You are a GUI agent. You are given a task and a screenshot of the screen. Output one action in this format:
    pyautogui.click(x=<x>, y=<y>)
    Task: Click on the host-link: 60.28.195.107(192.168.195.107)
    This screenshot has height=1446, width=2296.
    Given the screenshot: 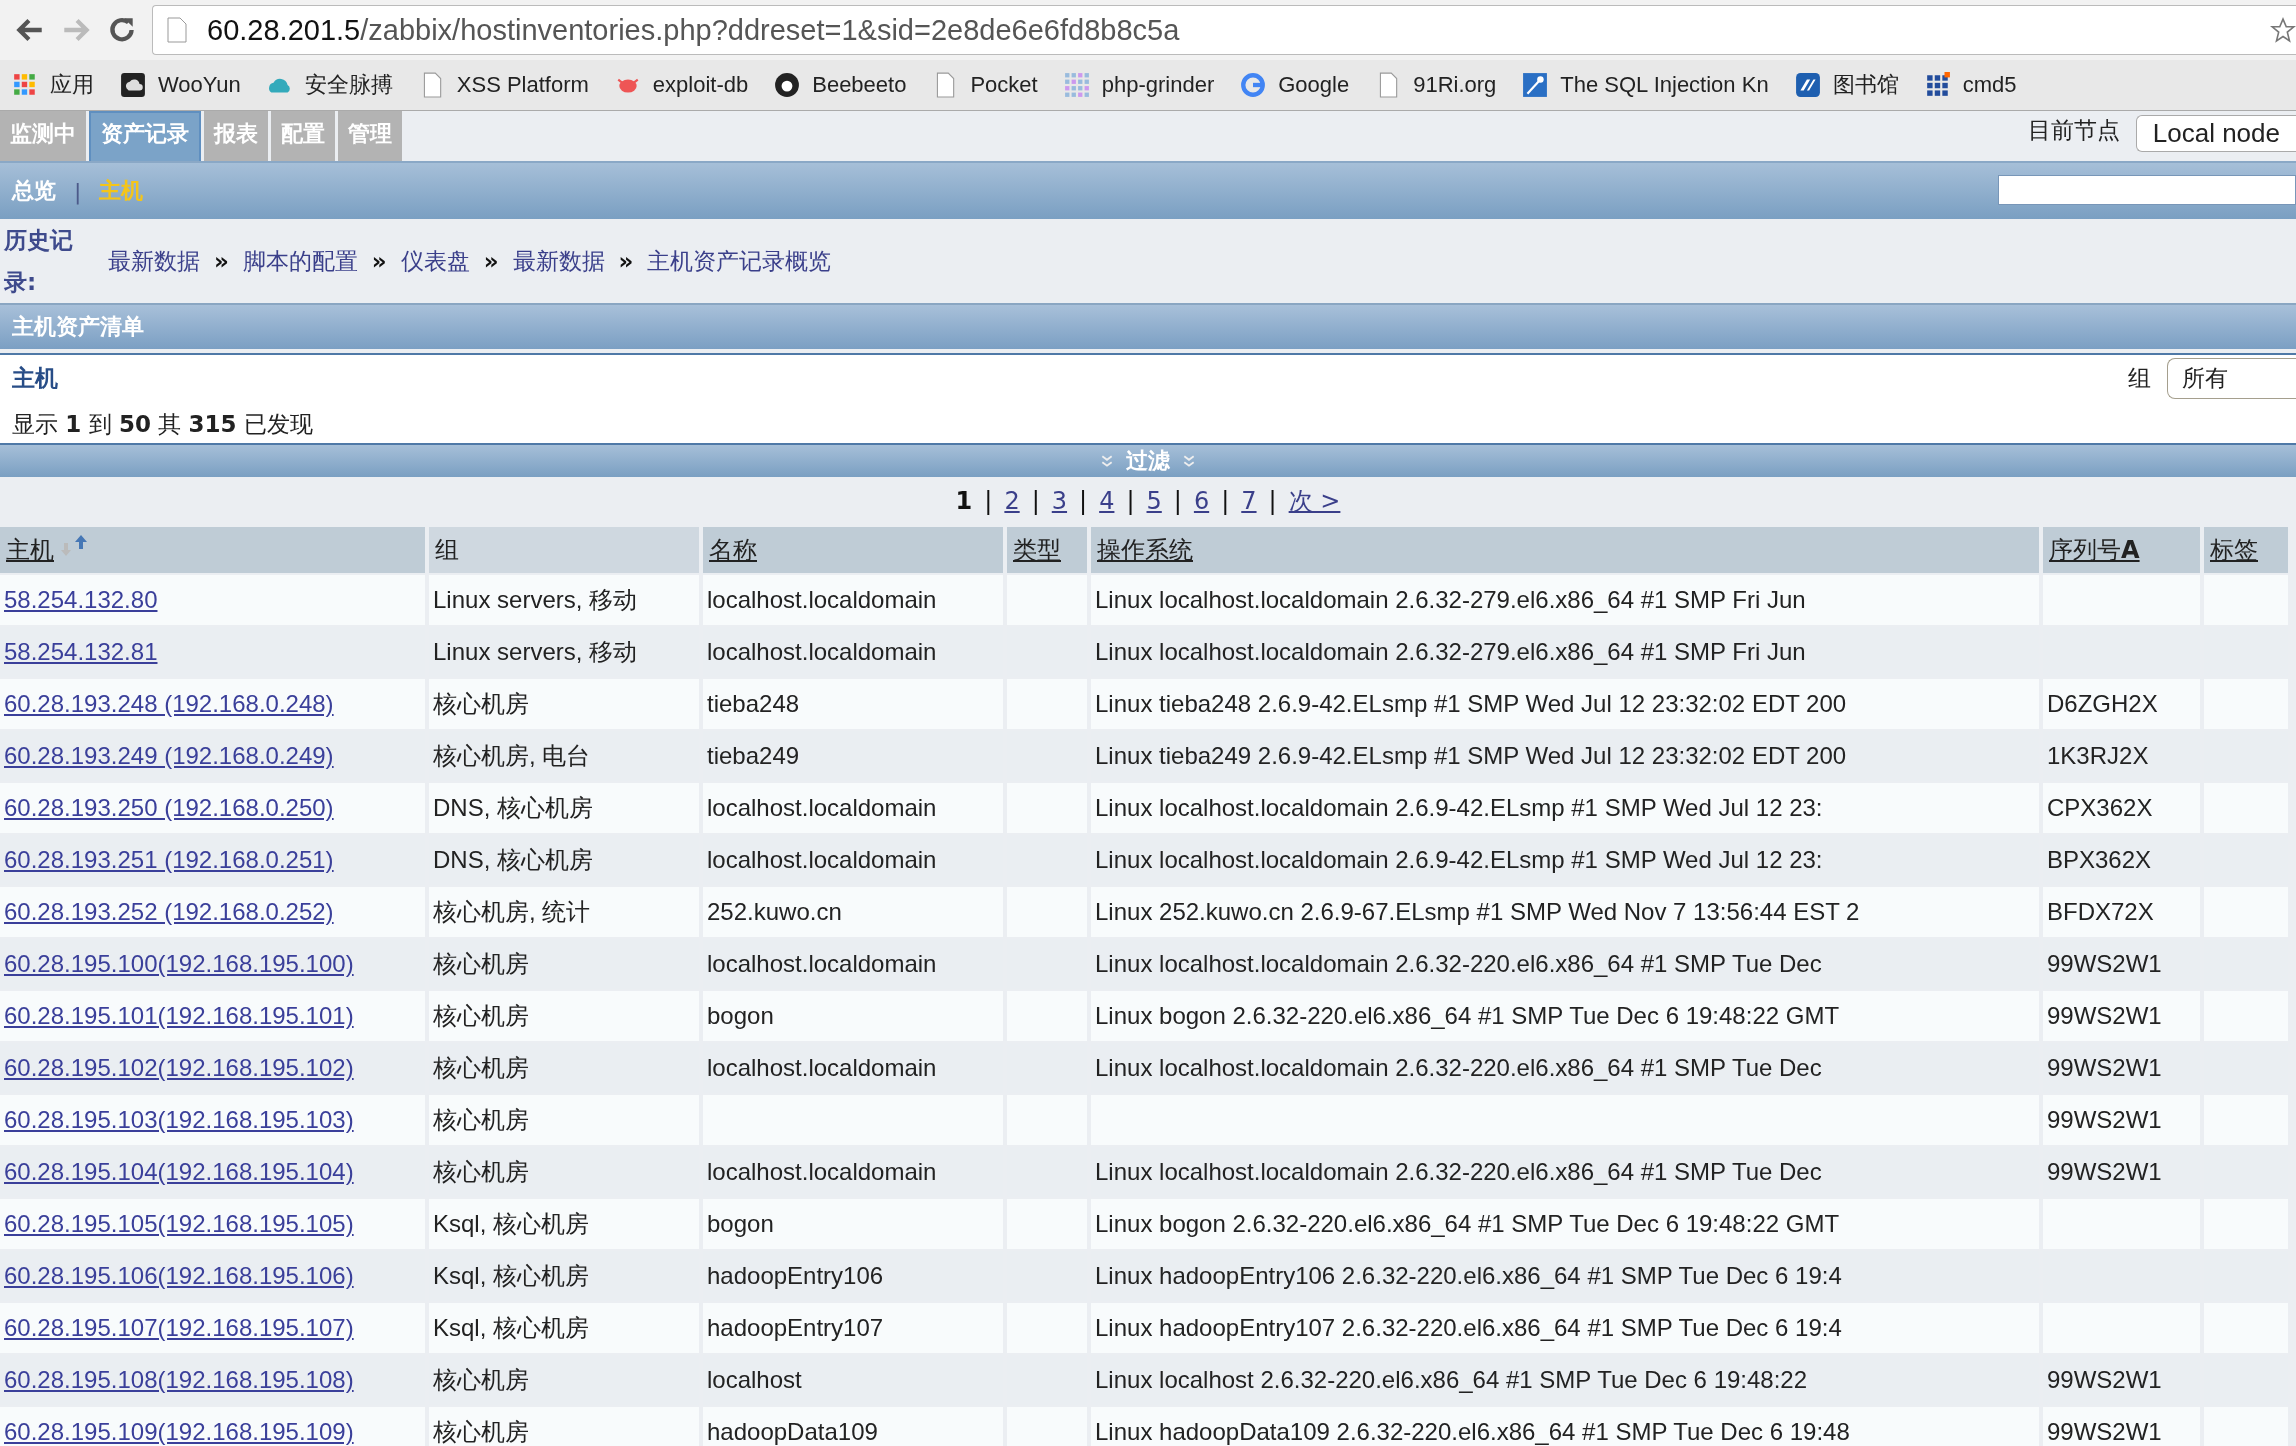 What is the action you would take?
    pyautogui.click(x=212, y=1328)
    